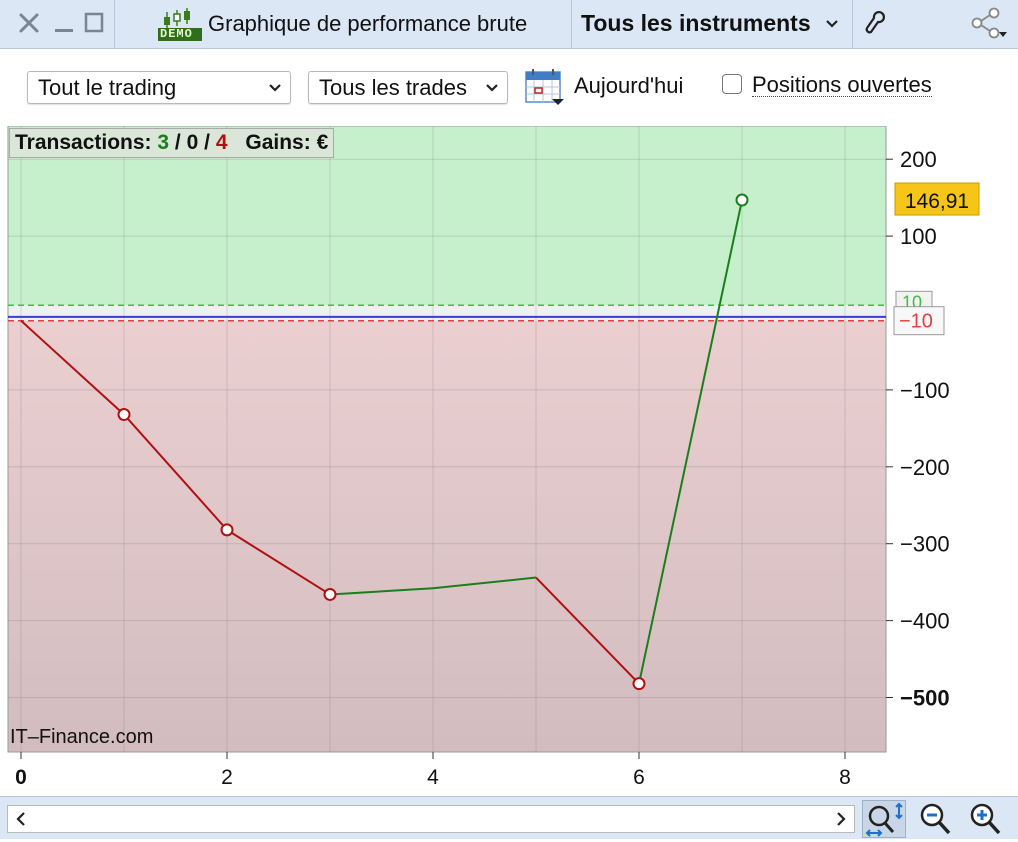 Image resolution: width=1018 pixels, height=842 pixels. Describe the element at coordinates (884, 819) in the screenshot. I see `auto-zoom-icon` at that location.